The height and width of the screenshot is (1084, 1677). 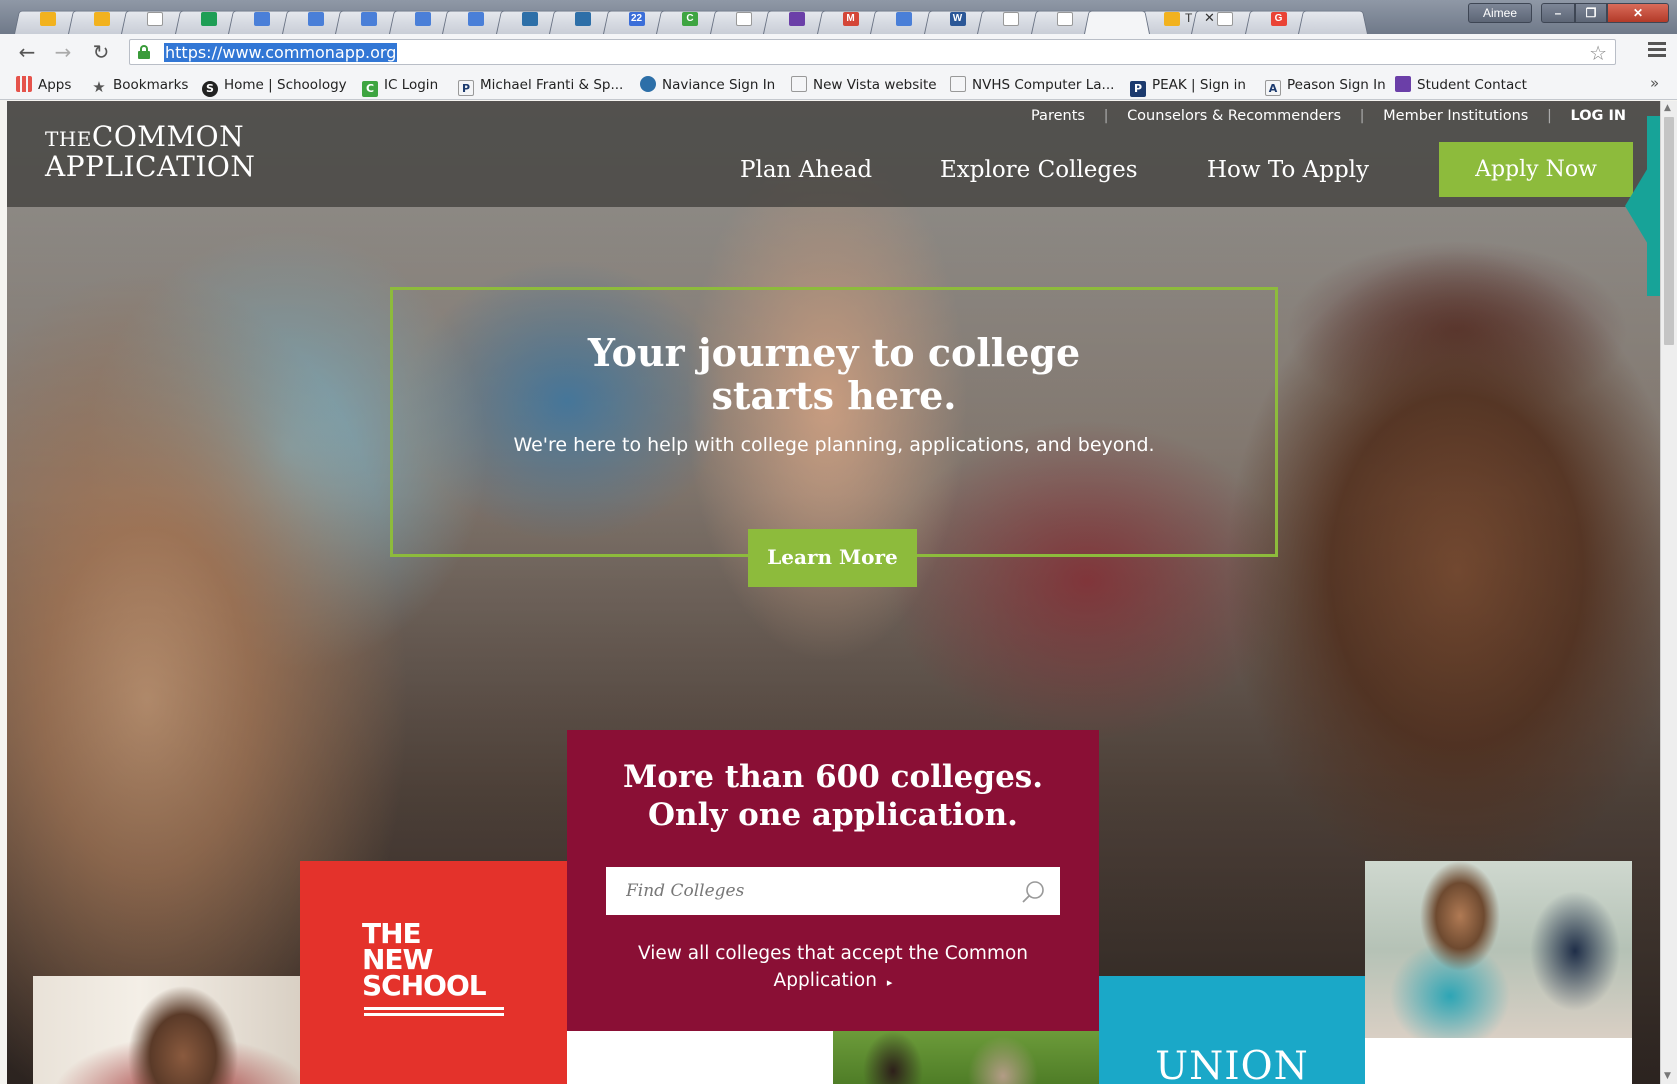 I want to click on new-school-underline, so click(x=434, y=1013).